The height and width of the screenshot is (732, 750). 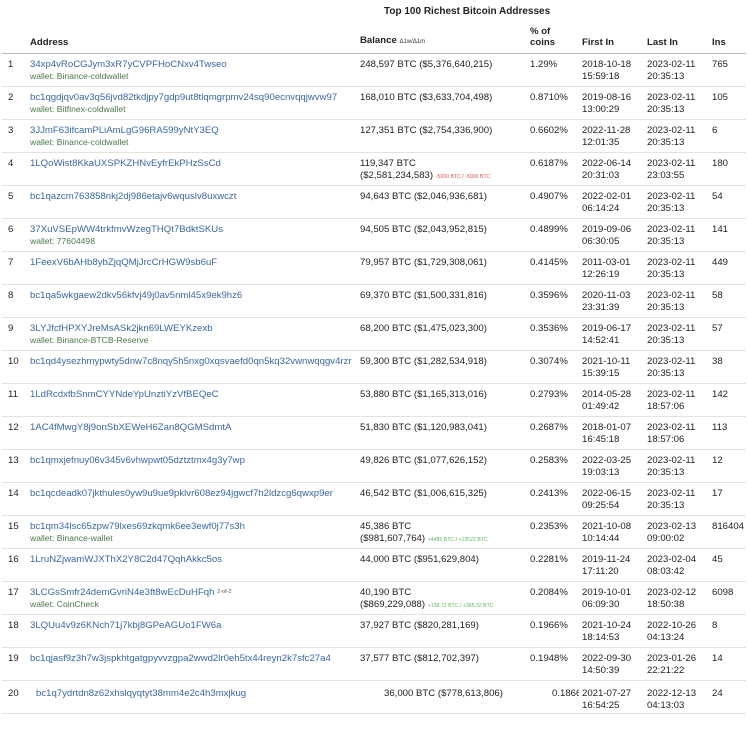 I want to click on balance-cell: 248,597 BTC ($5,376,640,215), so click(x=442, y=70).